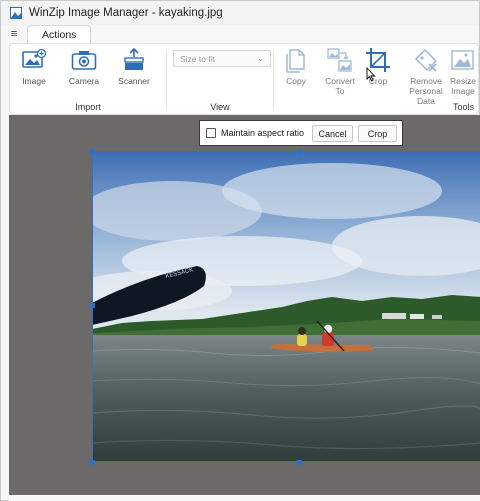  I want to click on crop-handle-bottom, so click(299, 462).